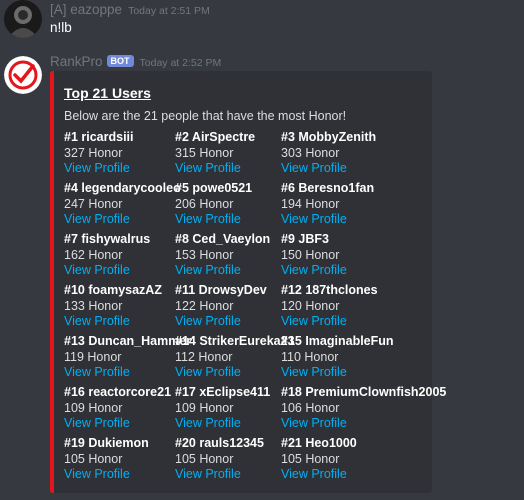 The image size is (524, 500). What do you see at coordinates (223, 392) in the screenshot?
I see `field-name: #17 xEclipse411` at bounding box center [223, 392].